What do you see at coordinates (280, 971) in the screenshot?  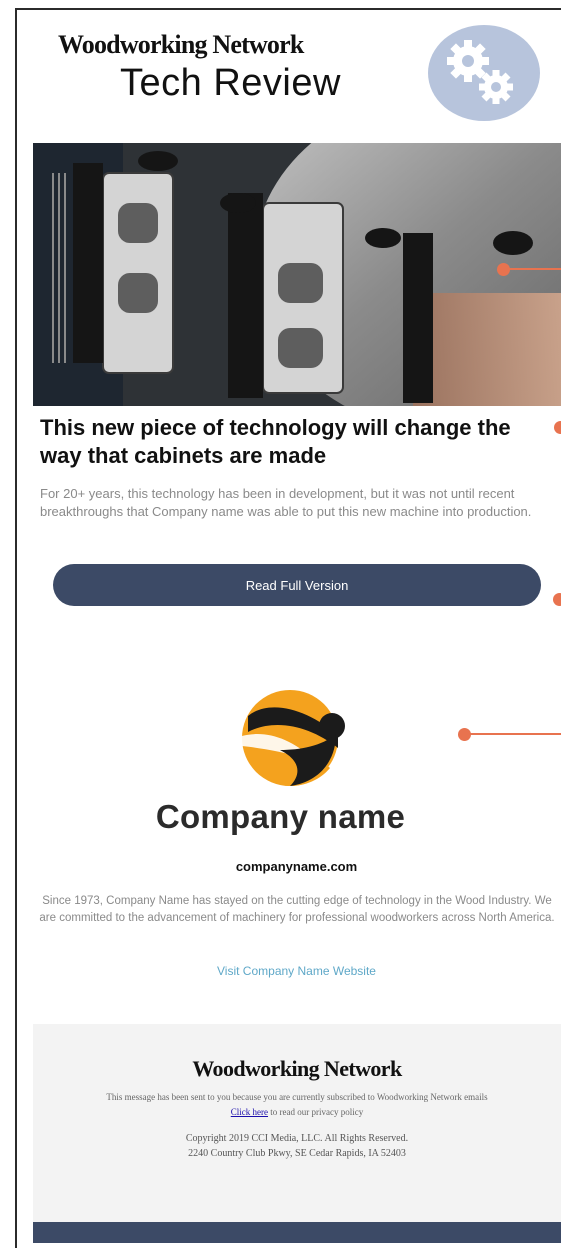 I see `visit-company-website-link: Visit Company Name Website` at bounding box center [280, 971].